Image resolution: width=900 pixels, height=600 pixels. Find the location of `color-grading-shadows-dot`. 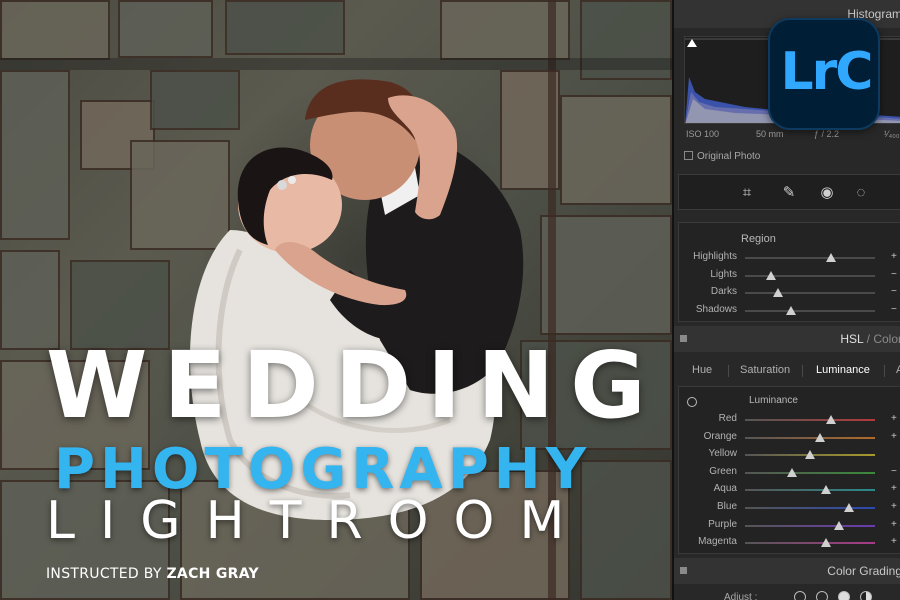

color-grading-shadows-dot is located at coordinates (800, 595).